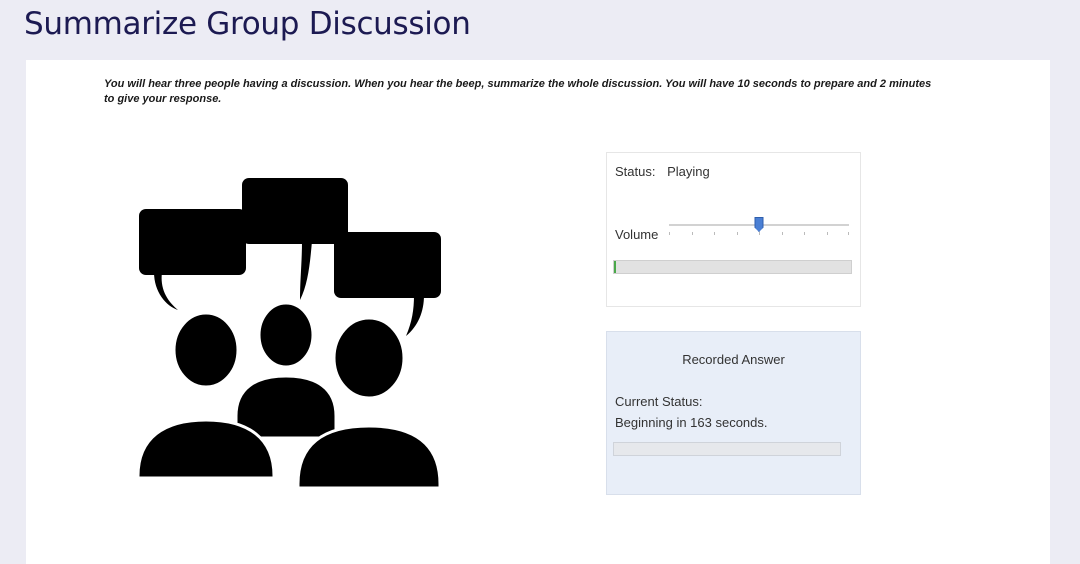 The height and width of the screenshot is (564, 1080). I want to click on volume-slider, so click(759, 230).